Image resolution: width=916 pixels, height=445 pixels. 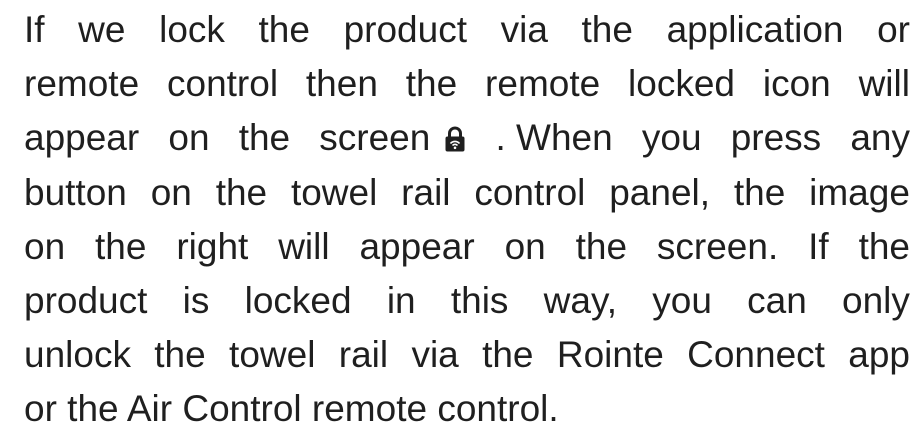 What do you see at coordinates (880, 138) in the screenshot?
I see `word: any` at bounding box center [880, 138].